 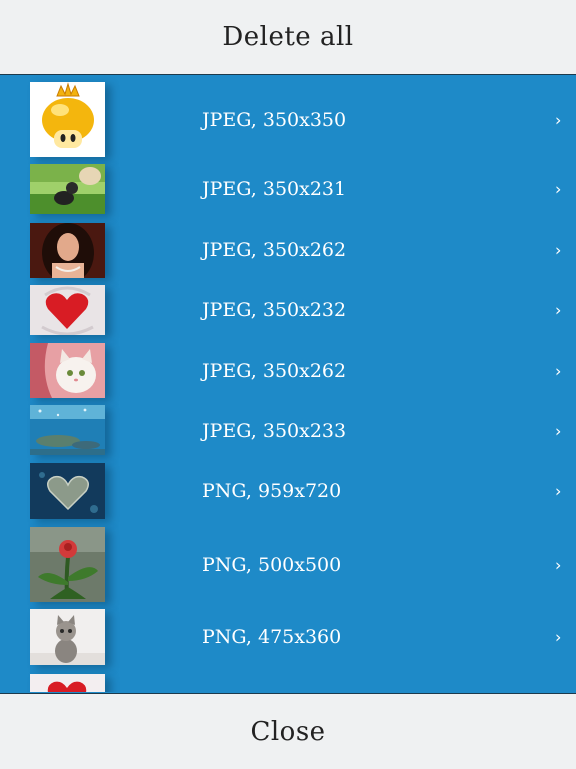 I want to click on image-format-label: JPEG, 350x232, so click(x=274, y=310).